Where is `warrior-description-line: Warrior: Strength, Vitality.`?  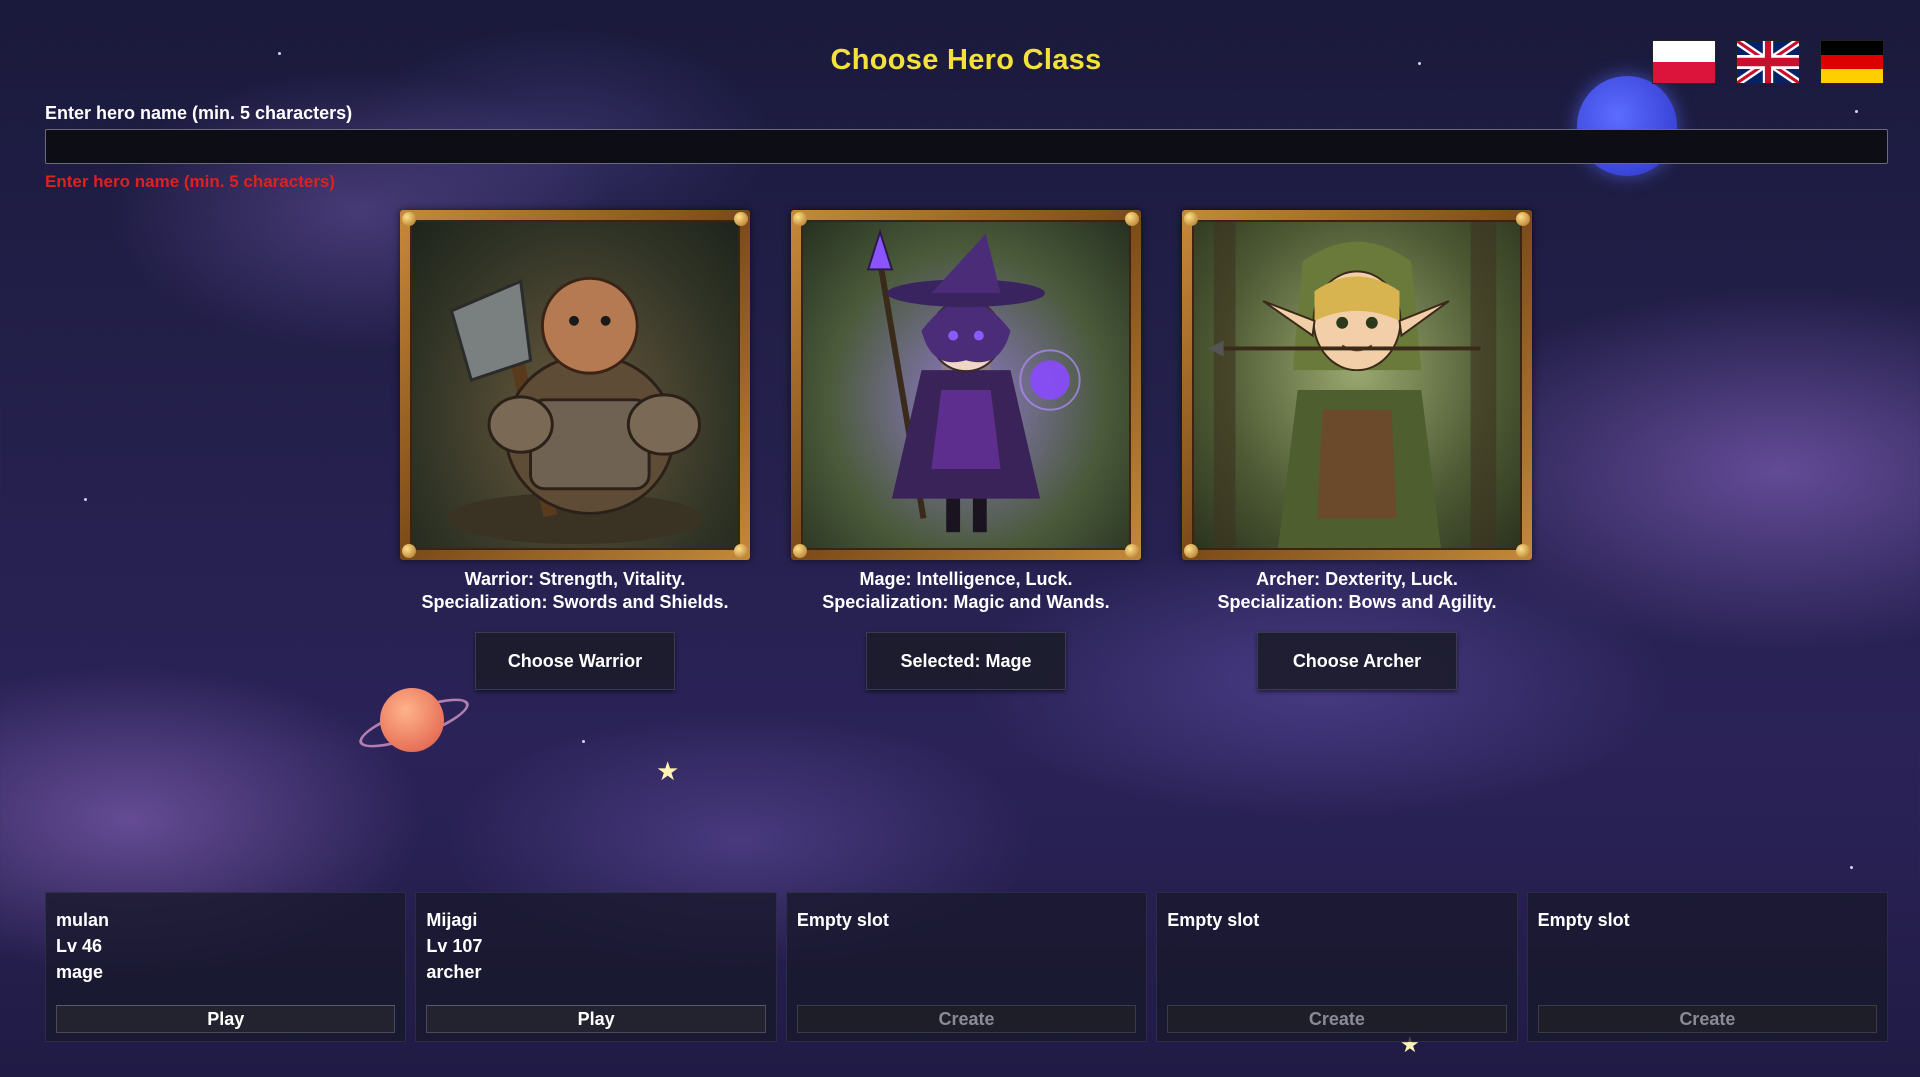 warrior-description-line: Warrior: Strength, Vitality. is located at coordinates (575, 579).